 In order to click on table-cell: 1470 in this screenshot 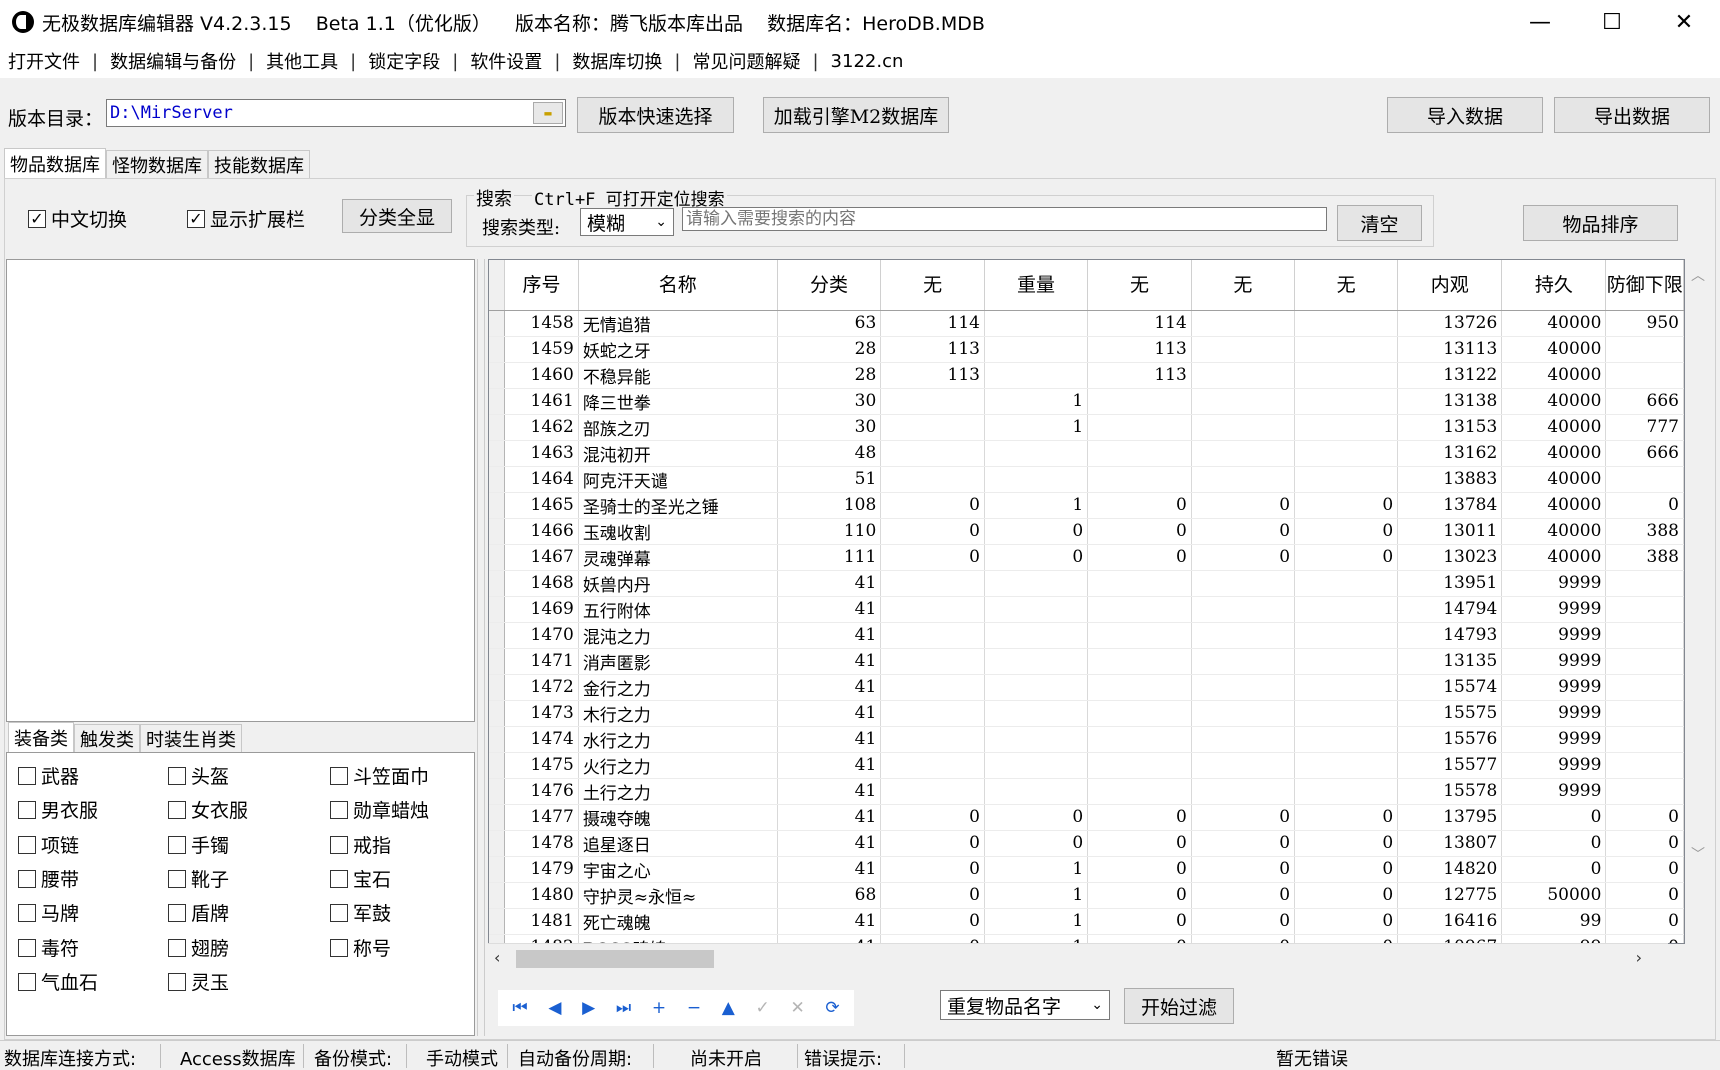, I will do `click(541, 635)`.